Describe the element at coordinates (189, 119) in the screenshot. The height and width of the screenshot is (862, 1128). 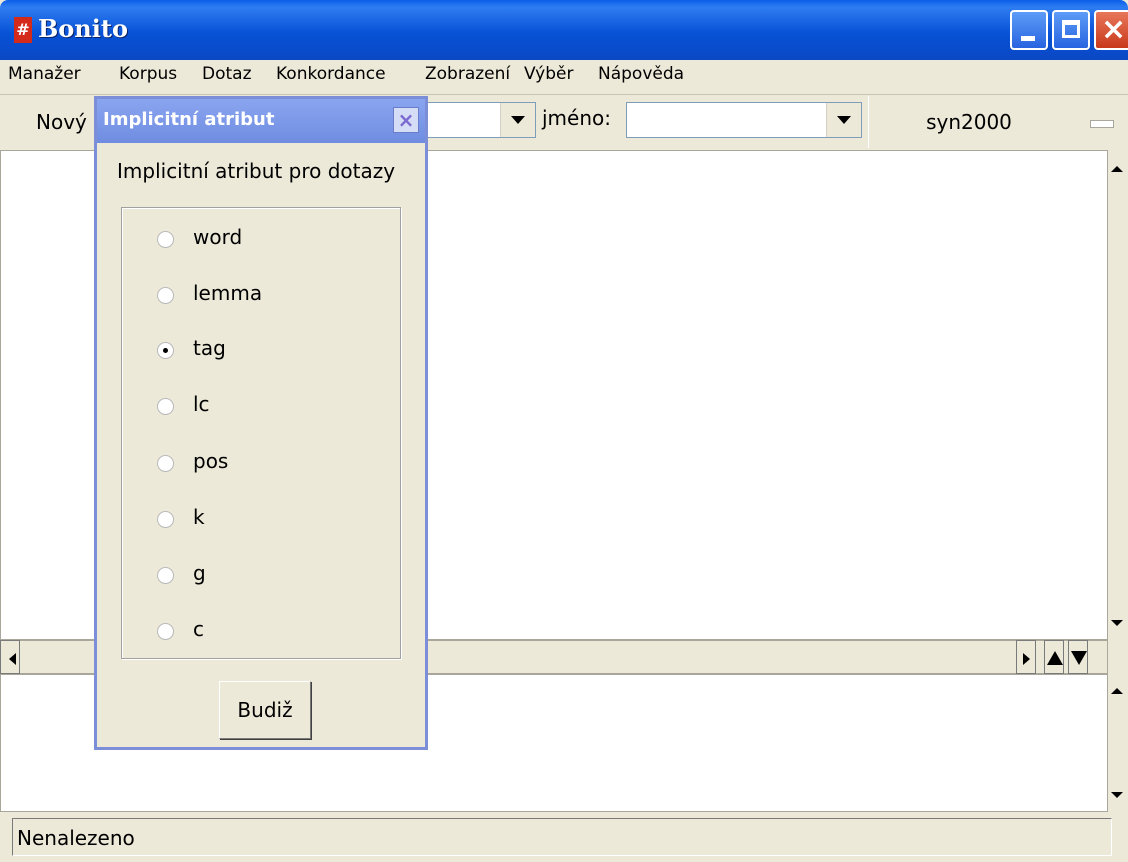
I see `dialog-title: Implicitní atribut` at that location.